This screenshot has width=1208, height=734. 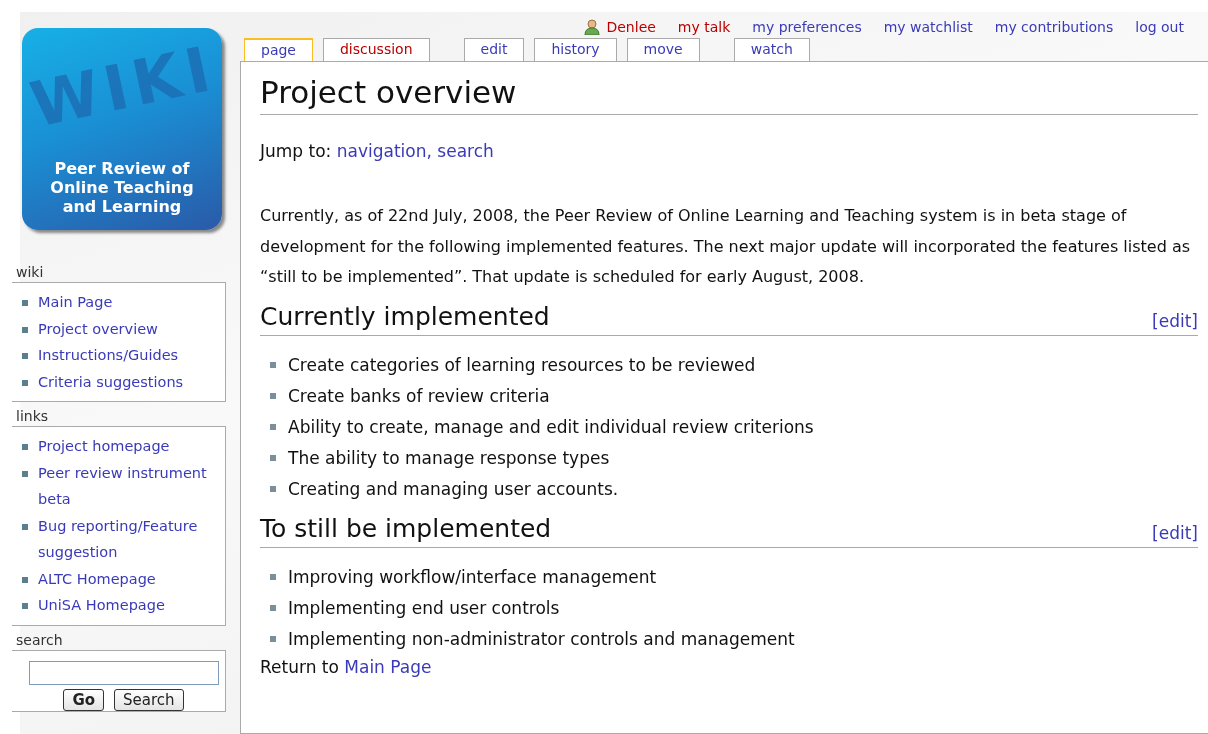 What do you see at coordinates (663, 49) in the screenshot?
I see `page-tab: move` at bounding box center [663, 49].